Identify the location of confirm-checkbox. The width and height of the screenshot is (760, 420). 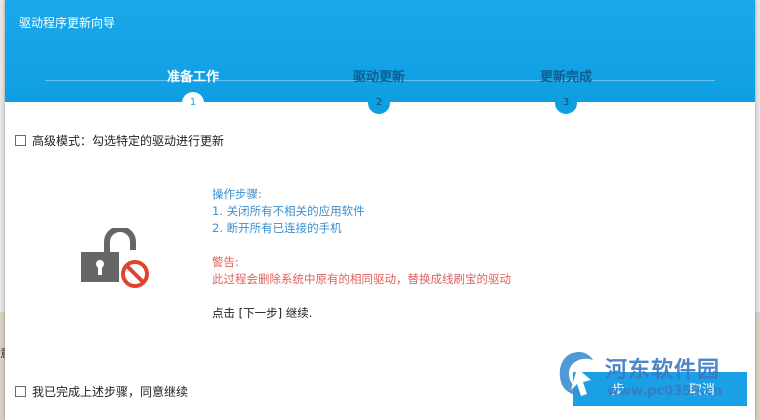
(20, 391).